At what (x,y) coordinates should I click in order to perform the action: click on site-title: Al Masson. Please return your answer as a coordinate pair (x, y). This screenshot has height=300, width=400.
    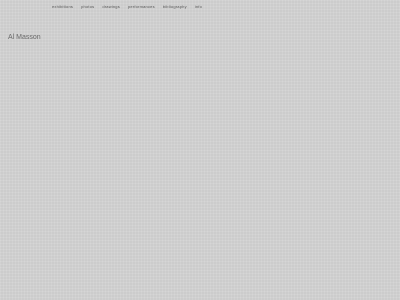
    Looking at the image, I should click on (24, 37).